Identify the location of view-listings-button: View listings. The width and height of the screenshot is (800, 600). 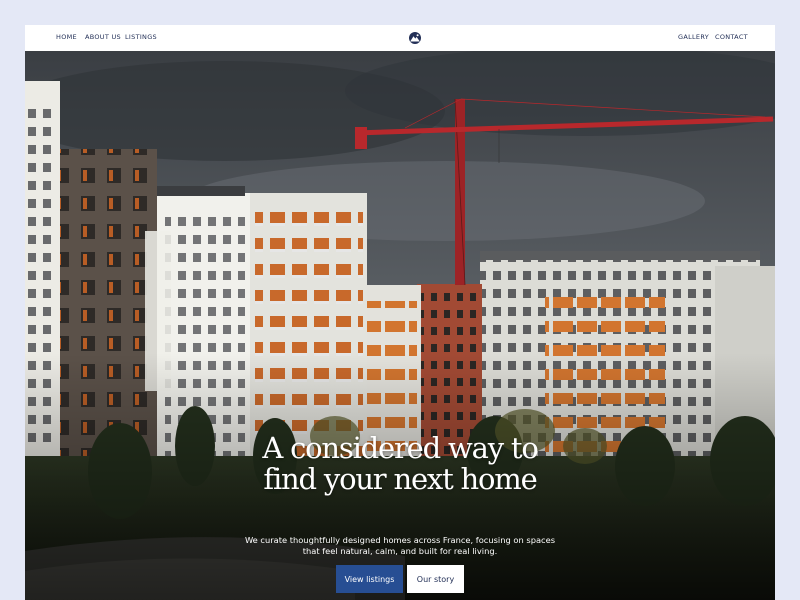
(369, 579).